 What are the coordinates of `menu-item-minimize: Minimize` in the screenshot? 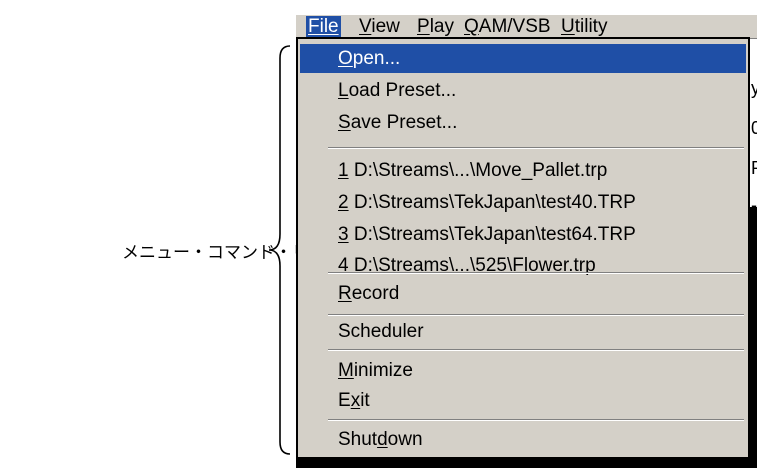 It's located at (523, 370).